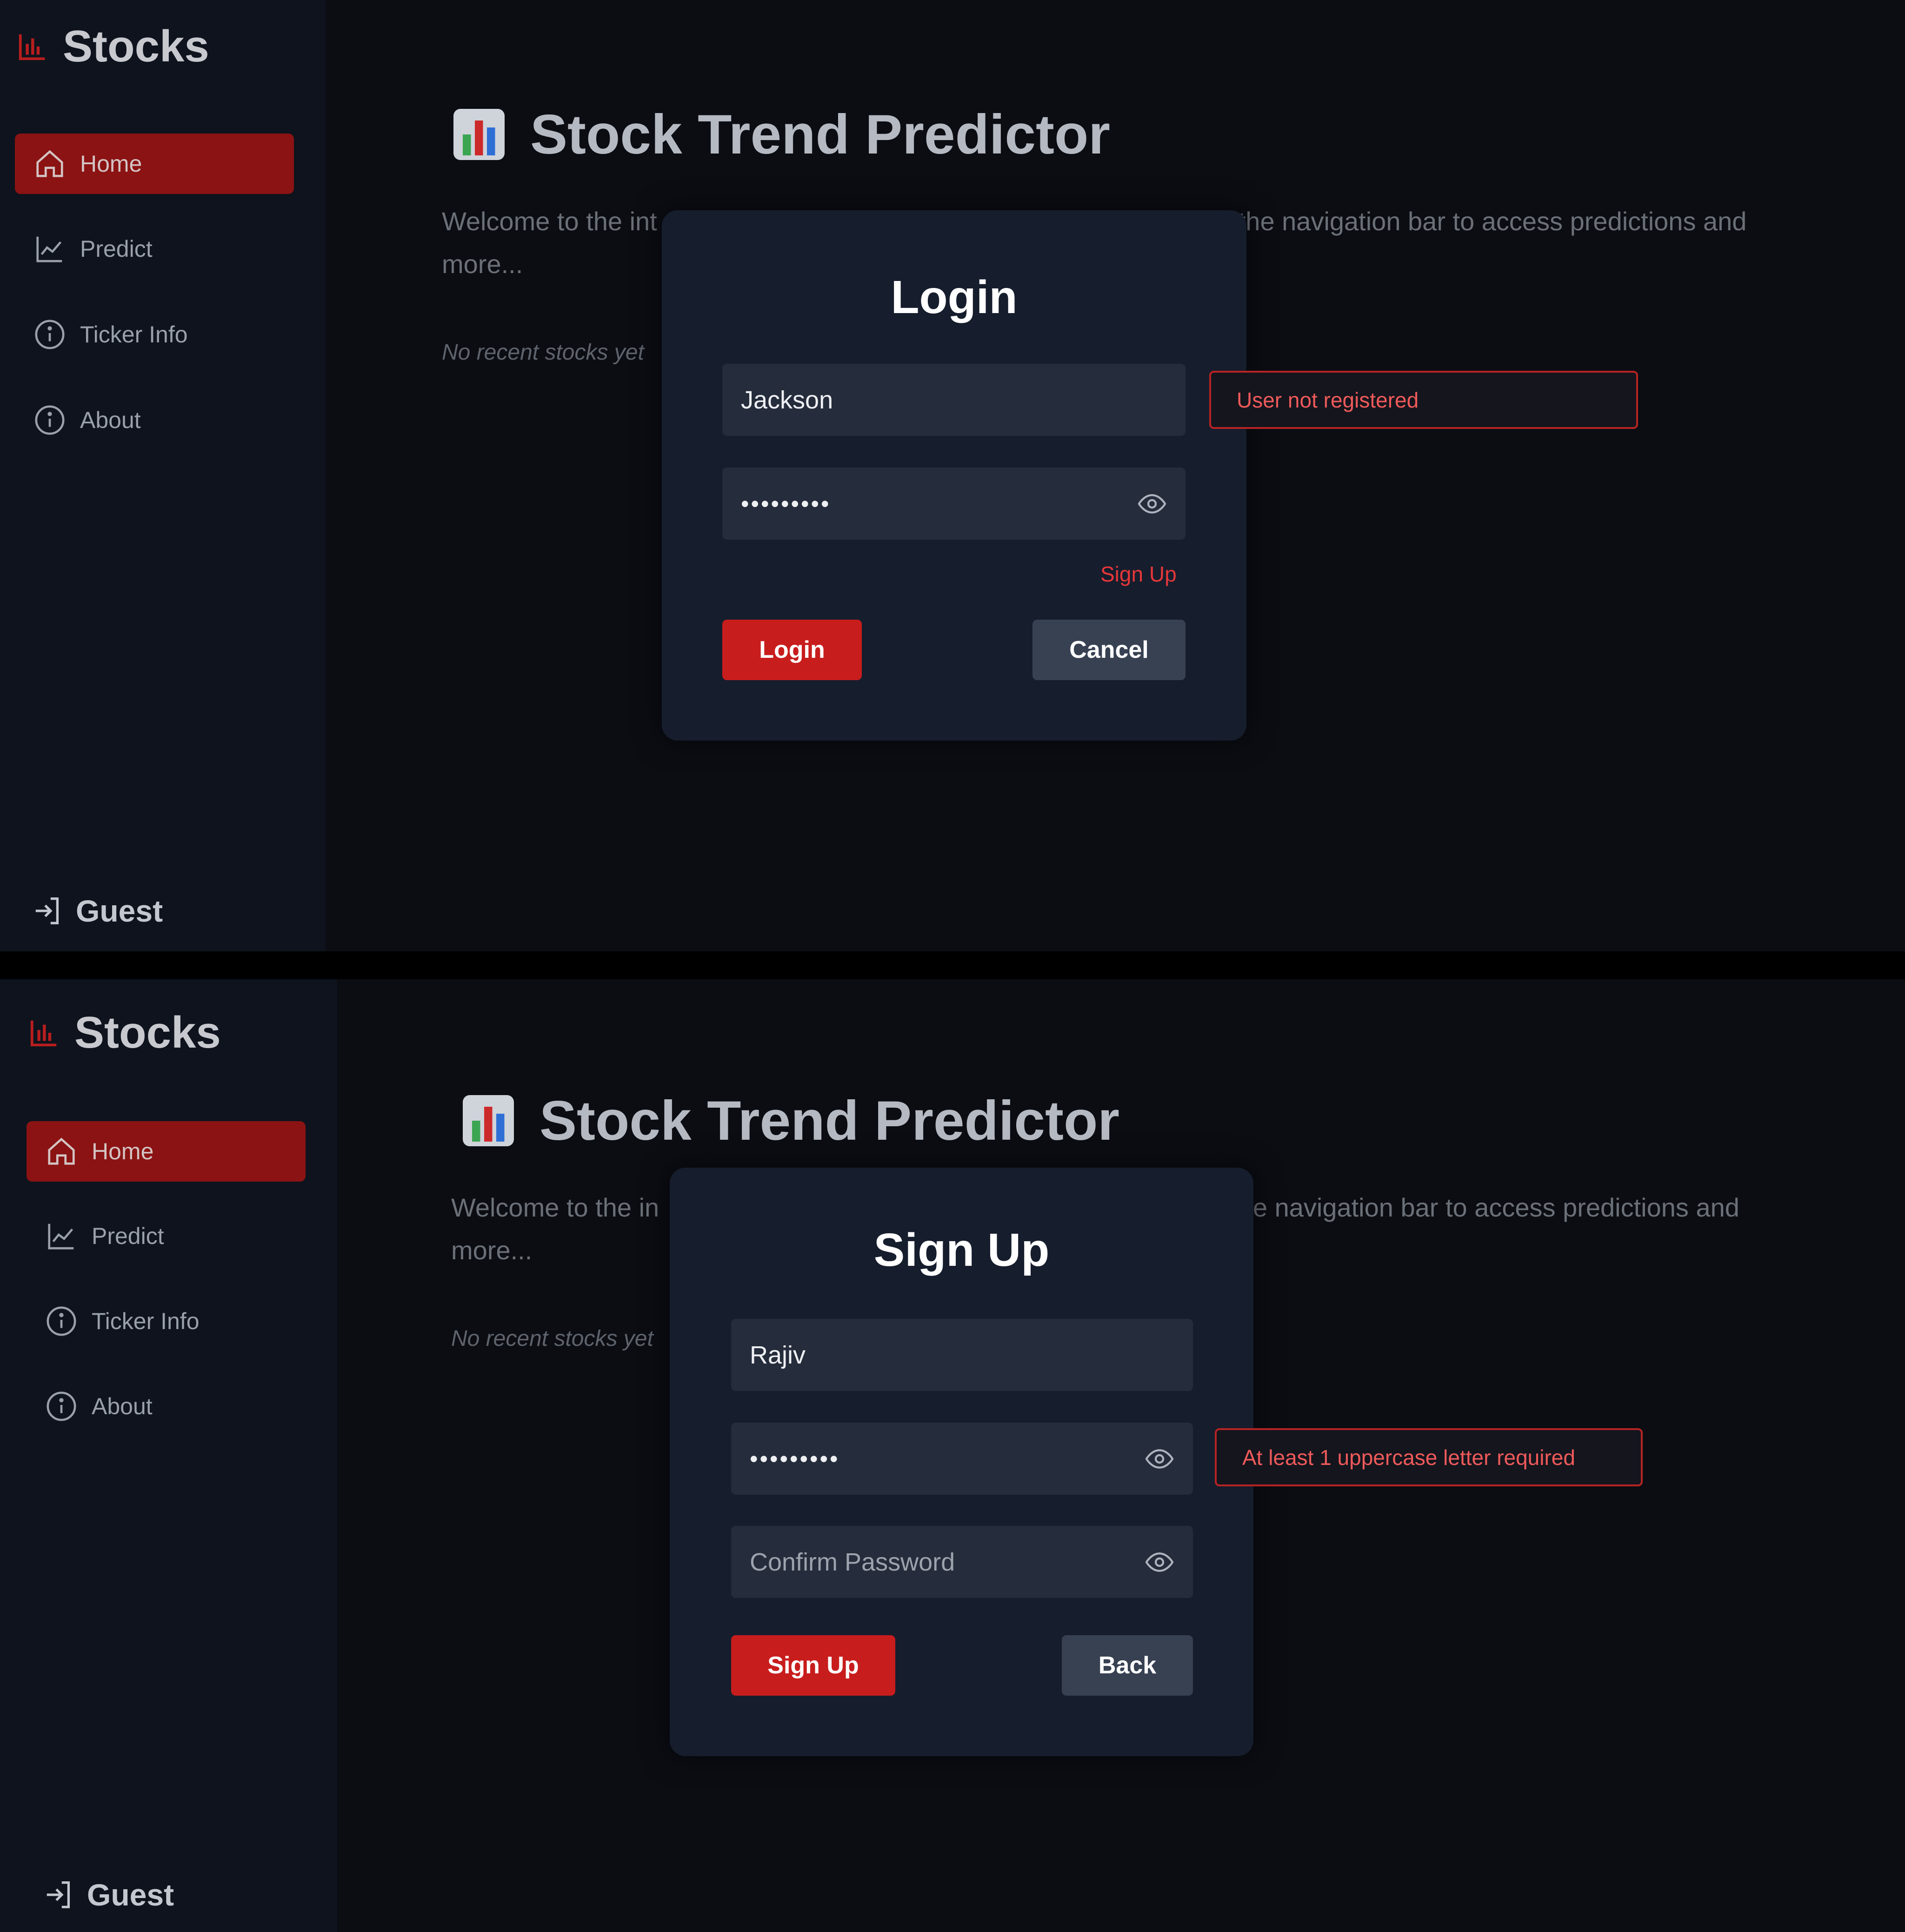  What do you see at coordinates (792, 650) in the screenshot?
I see `login-button: Login` at bounding box center [792, 650].